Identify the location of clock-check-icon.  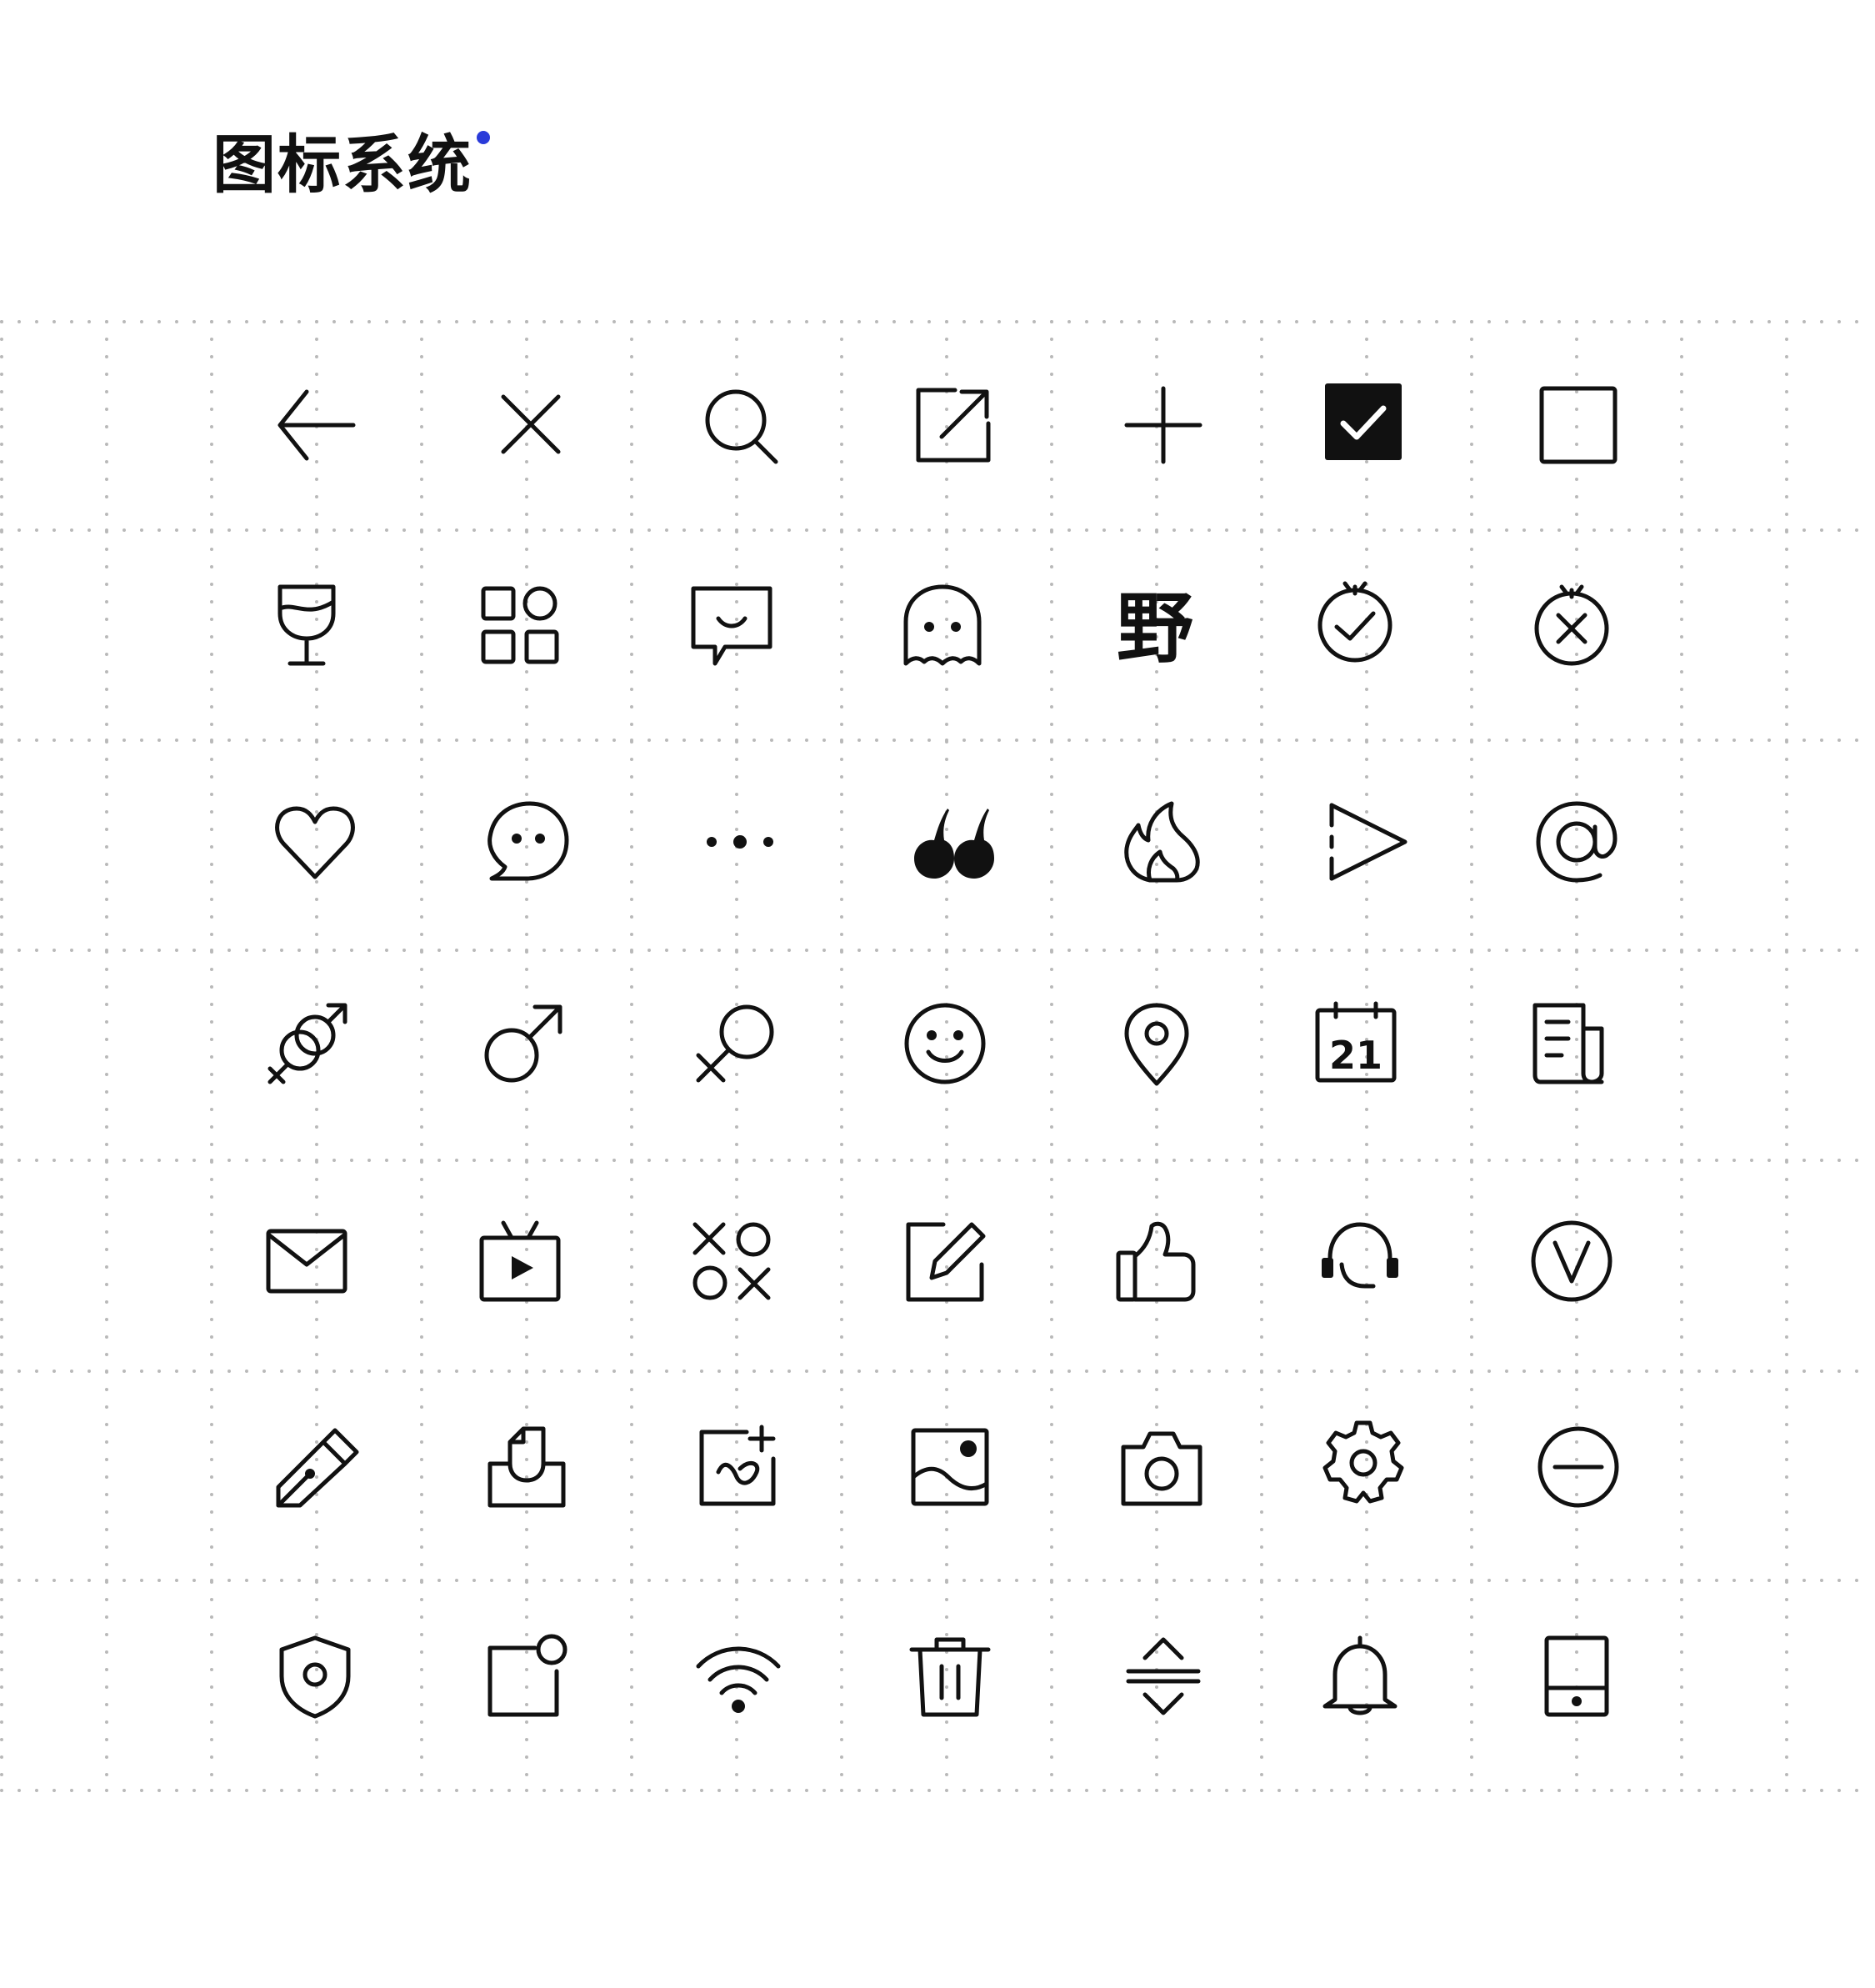
(1355, 622).